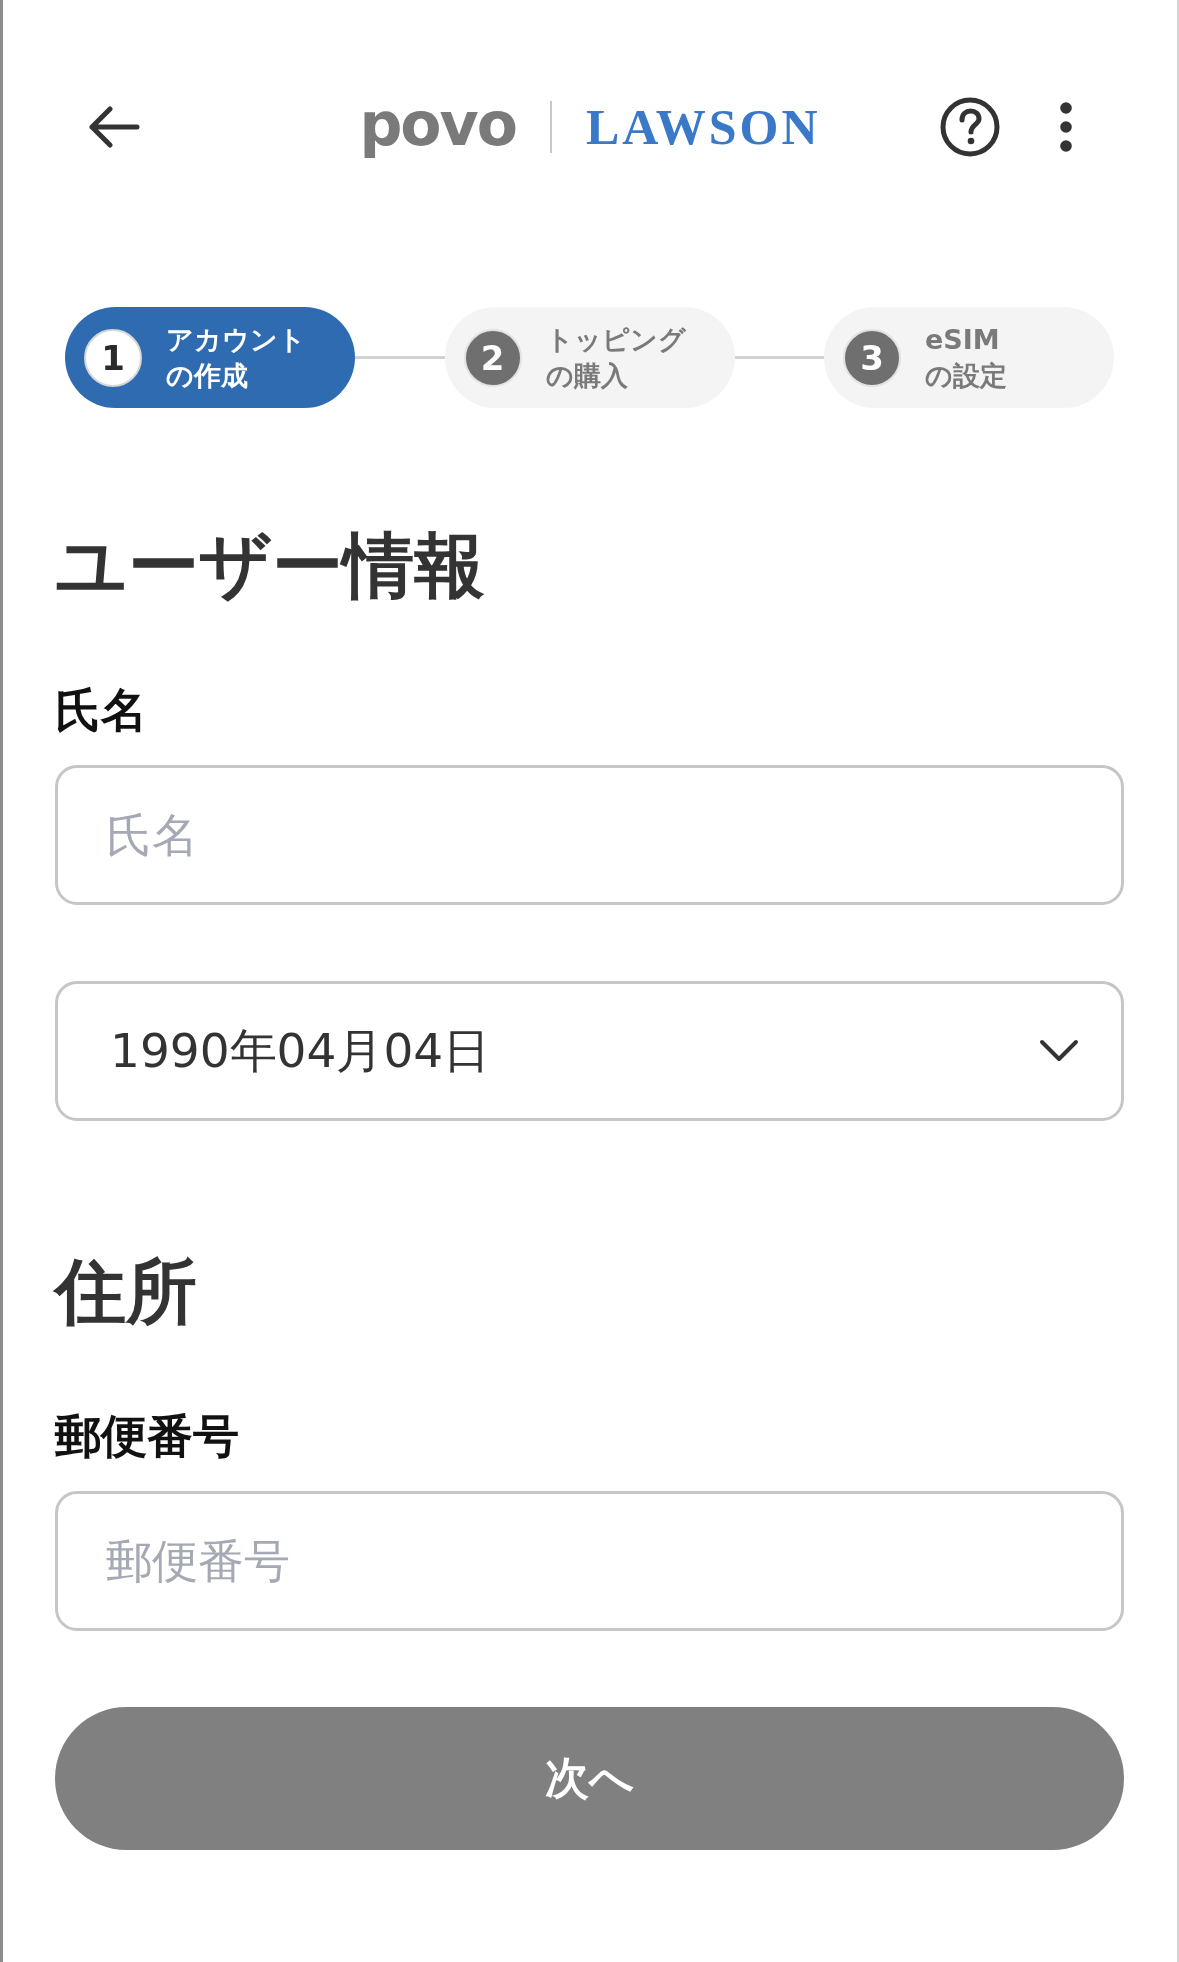 This screenshot has height=1962, width=1179. What do you see at coordinates (207, 375) in the screenshot?
I see `step-label: の作成` at bounding box center [207, 375].